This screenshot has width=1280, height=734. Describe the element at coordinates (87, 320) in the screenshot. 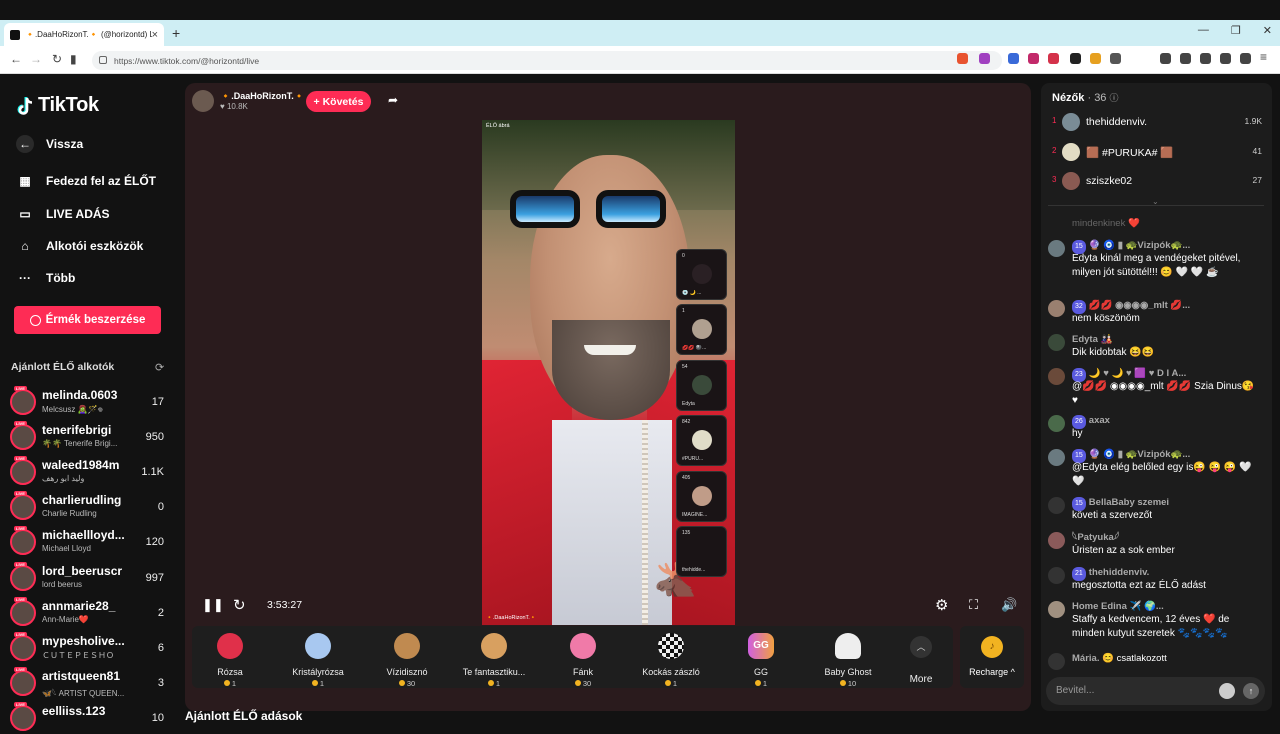

I see `get-coins-button: Érmék beszerzése` at that location.